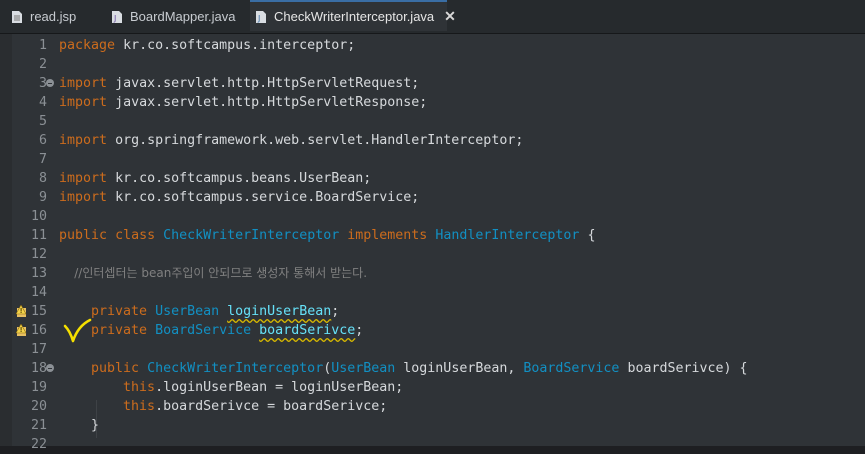  Describe the element at coordinates (42, 121) in the screenshot. I see `line-number: 5` at that location.